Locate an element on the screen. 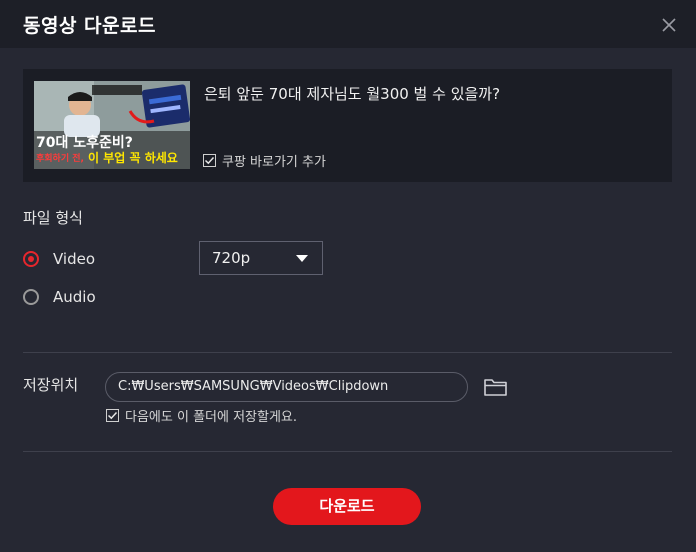  thumbnail-text-1: 70대 노후준비? is located at coordinates (84, 143).